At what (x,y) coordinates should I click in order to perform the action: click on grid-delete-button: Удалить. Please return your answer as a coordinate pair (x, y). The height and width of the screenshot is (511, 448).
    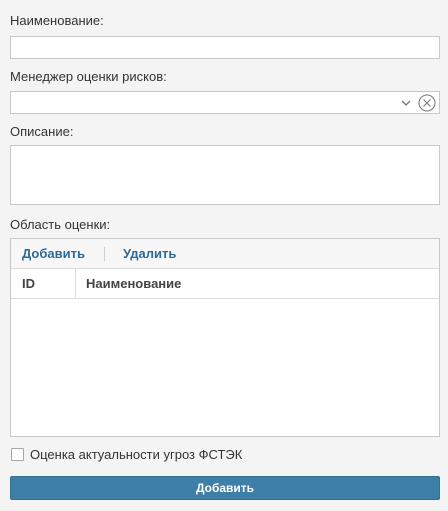
    Looking at the image, I should click on (149, 253).